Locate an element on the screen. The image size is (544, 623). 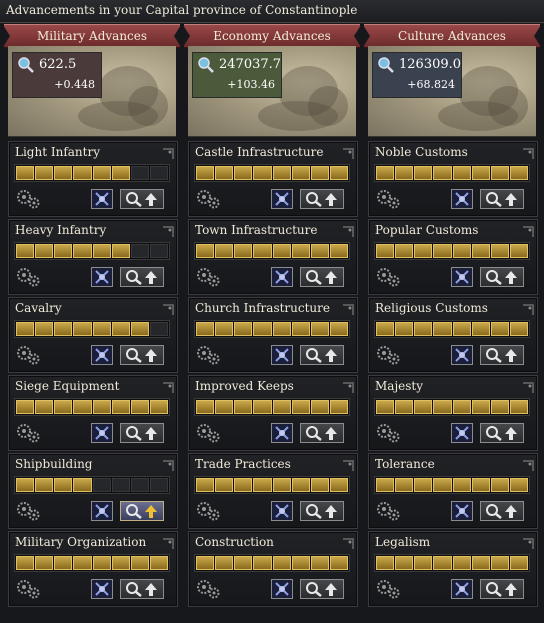
tech-name: Town Infrastructure is located at coordinates (256, 230).